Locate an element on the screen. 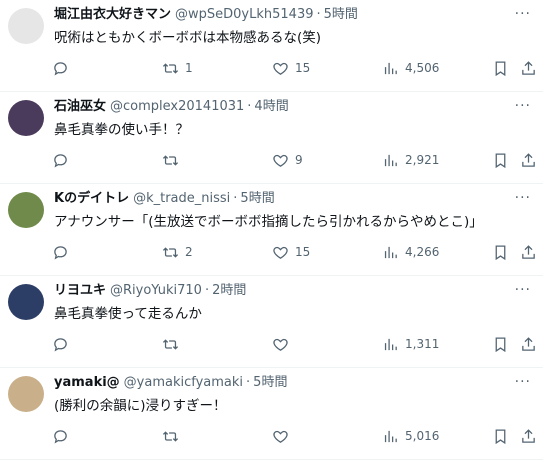  views-button: 1,311 is located at coordinates (410, 344).